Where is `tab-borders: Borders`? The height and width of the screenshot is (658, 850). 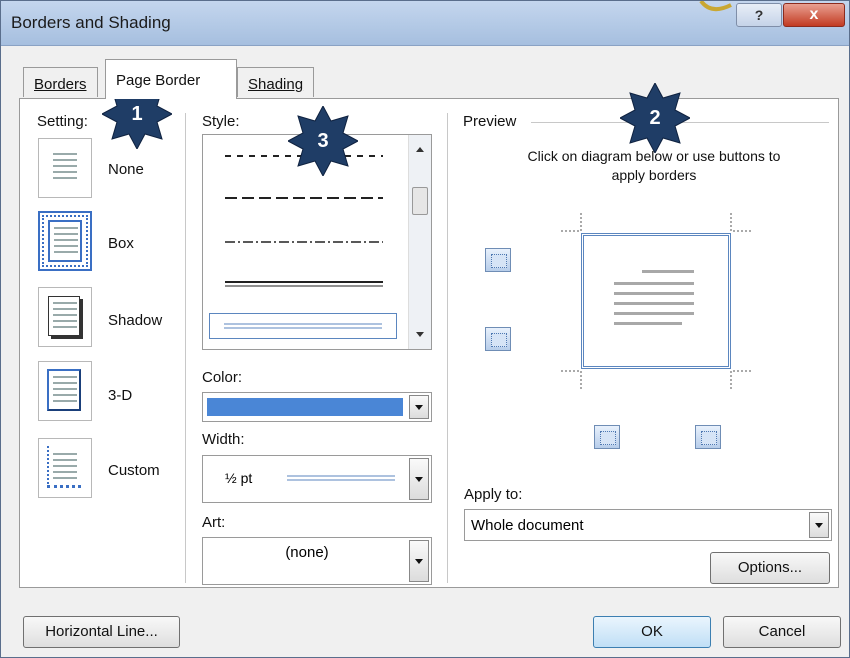 tab-borders: Borders is located at coordinates (60, 82).